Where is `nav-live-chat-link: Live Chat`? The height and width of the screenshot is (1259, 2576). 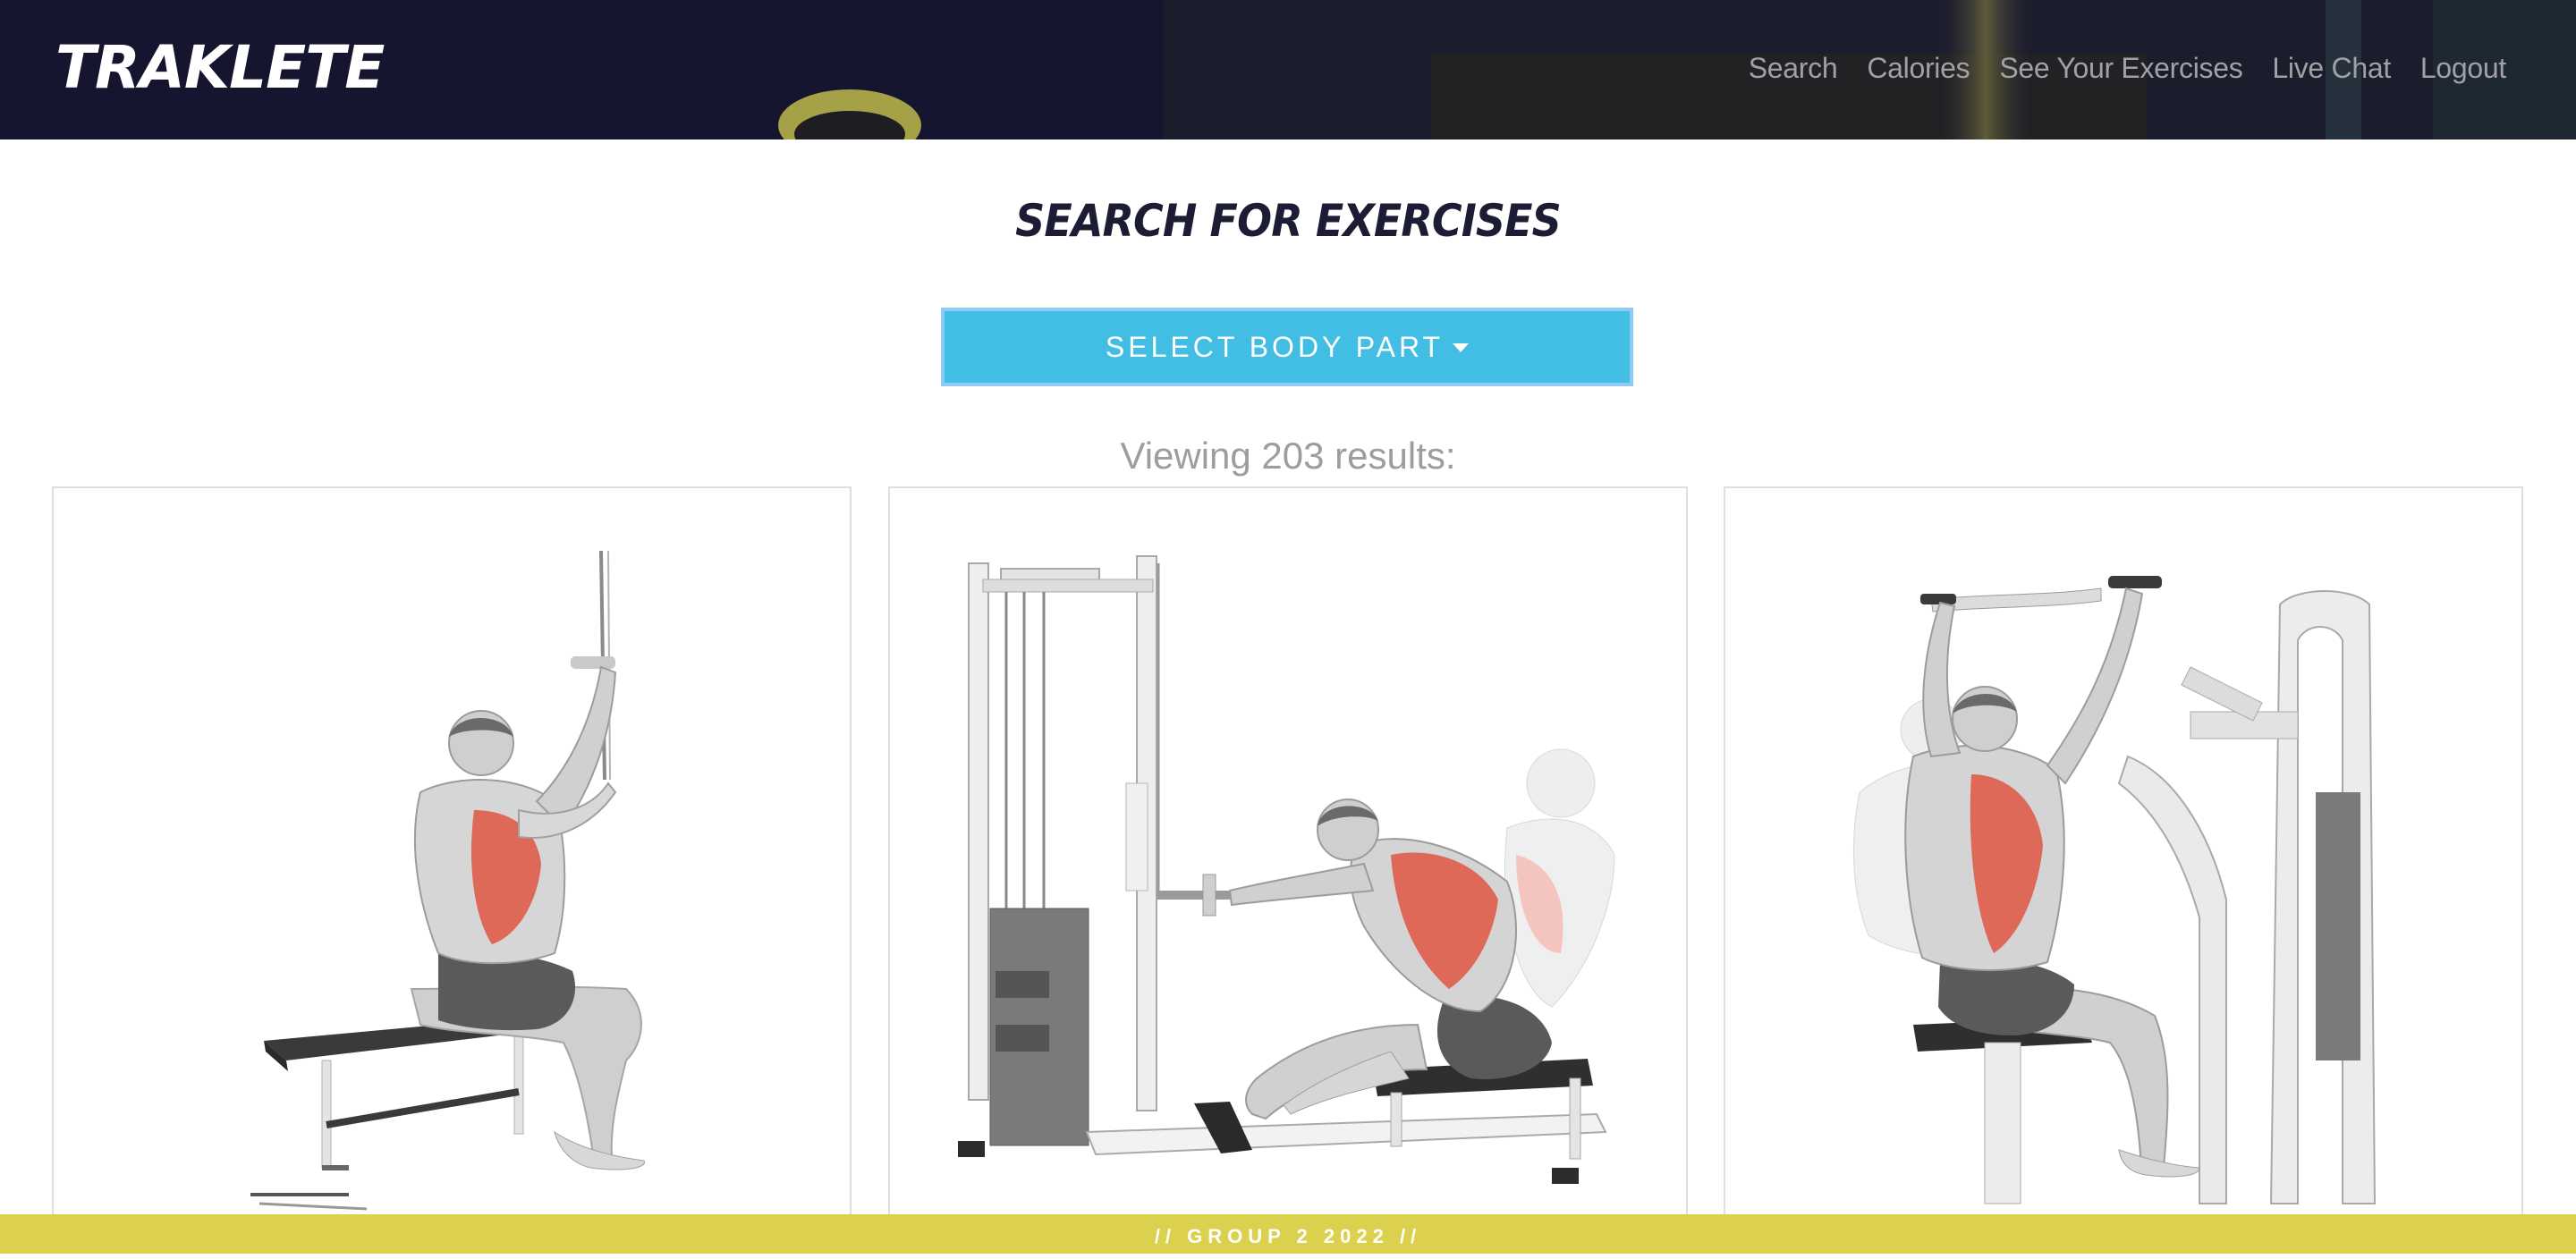 nav-live-chat-link: Live Chat is located at coordinates (2331, 68).